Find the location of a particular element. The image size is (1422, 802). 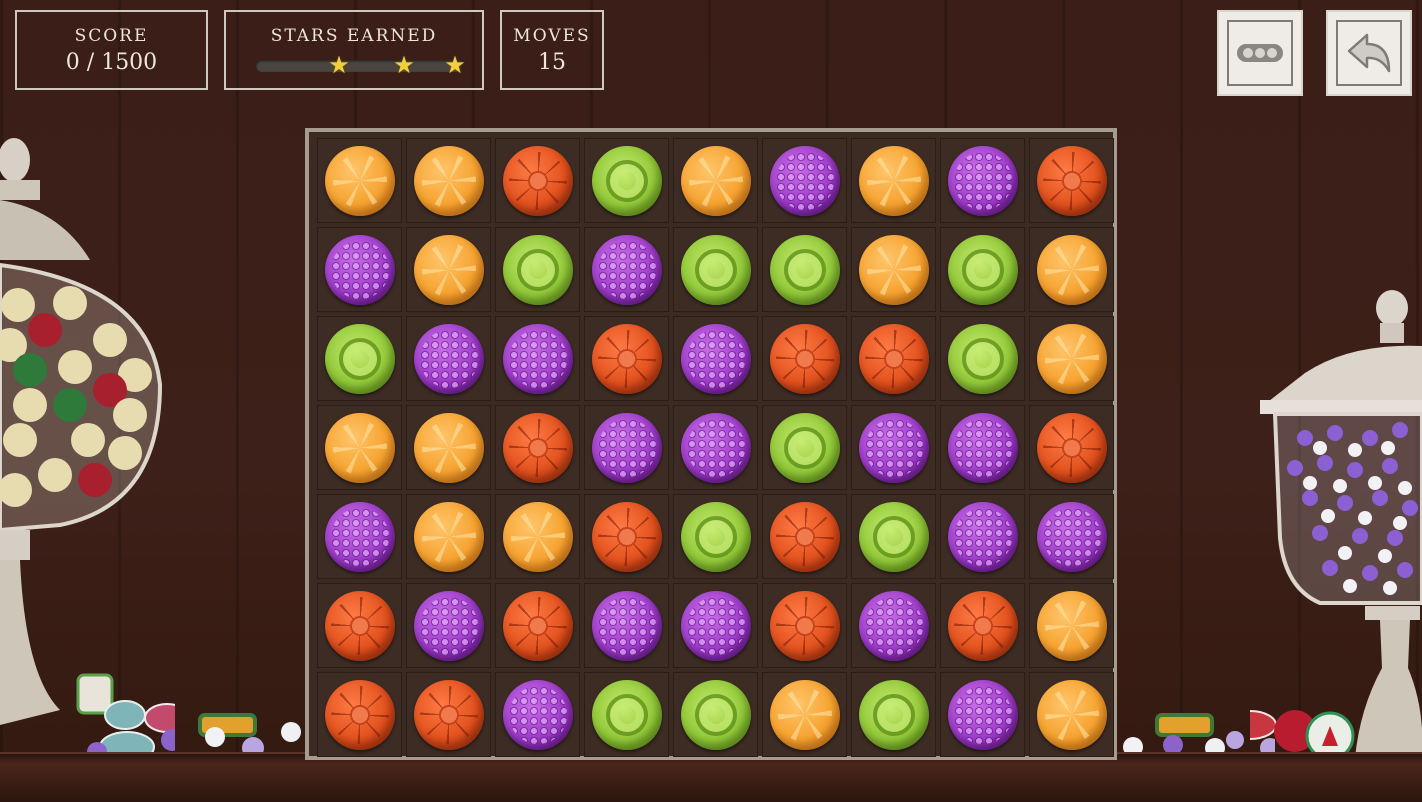

menu-button is located at coordinates (1260, 53).